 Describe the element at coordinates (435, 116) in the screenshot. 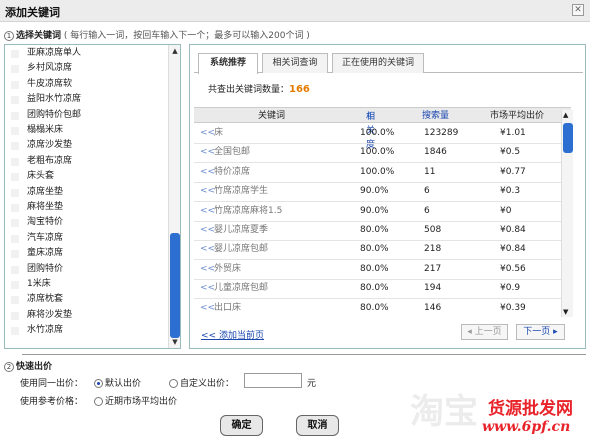

I see `col-search-volume: 搜索量` at that location.